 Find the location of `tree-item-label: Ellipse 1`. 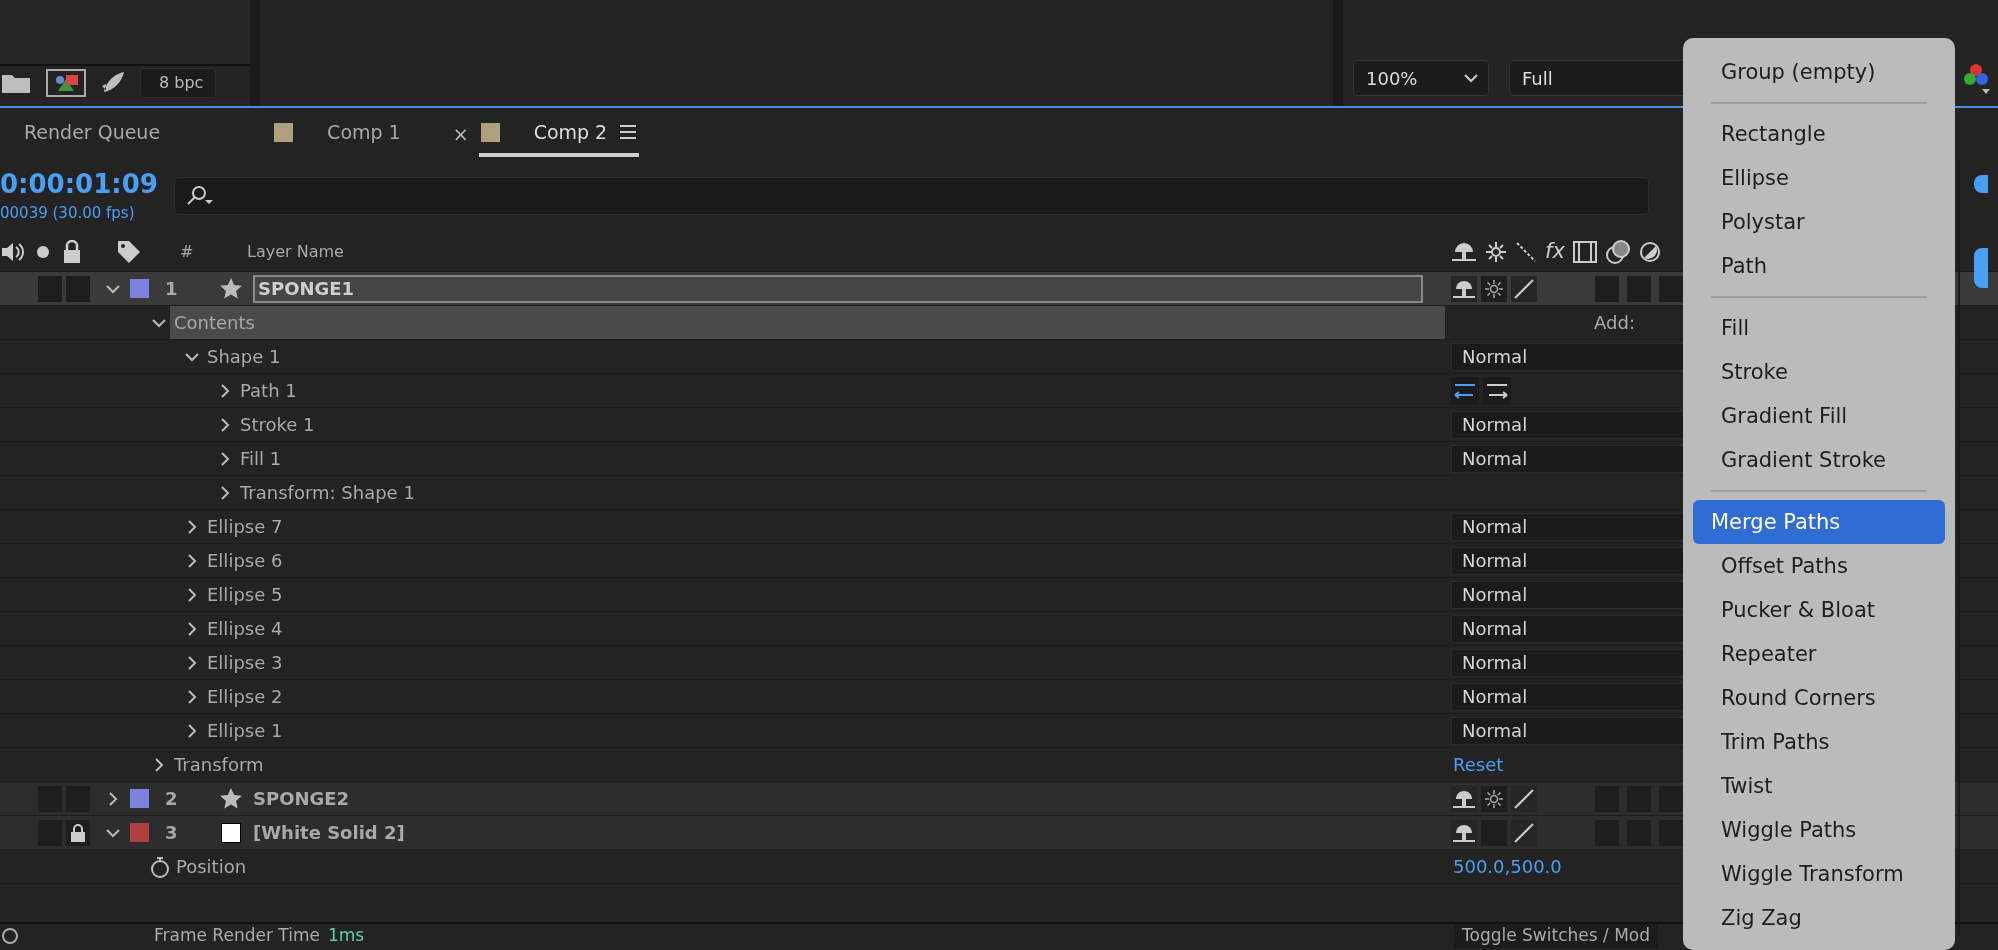

tree-item-label: Ellipse 1 is located at coordinates (245, 730).